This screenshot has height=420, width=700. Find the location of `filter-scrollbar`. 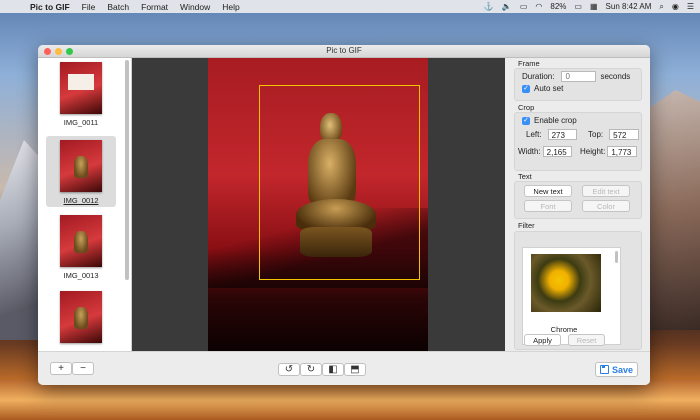

filter-scrollbar is located at coordinates (616, 257).